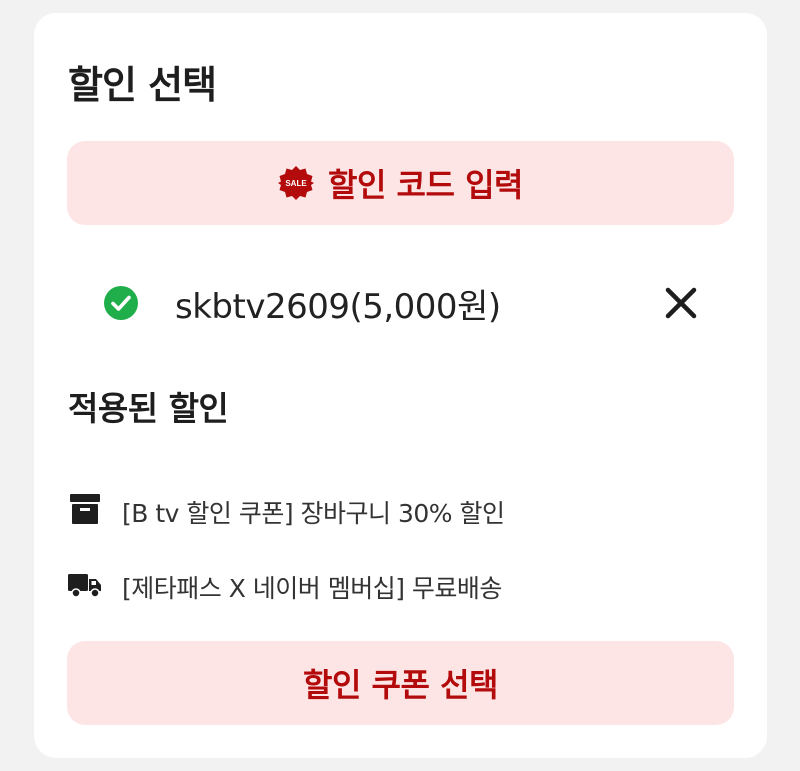 This screenshot has width=800, height=771. Describe the element at coordinates (425, 185) in the screenshot. I see `enter-discount-code-label: 할인 코드 입력` at that location.